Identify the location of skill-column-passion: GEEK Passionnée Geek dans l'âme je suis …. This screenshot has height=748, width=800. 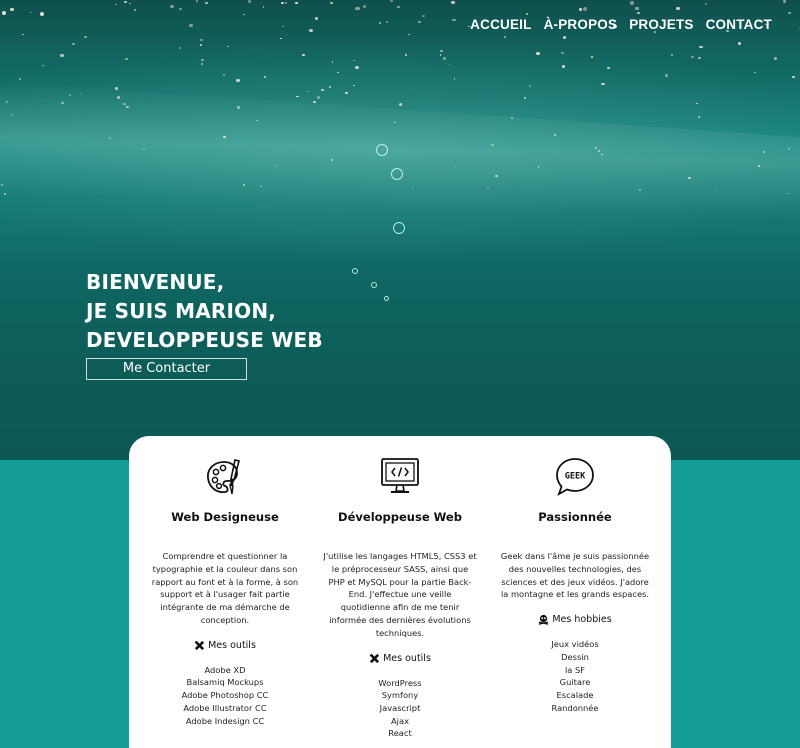
(575, 585).